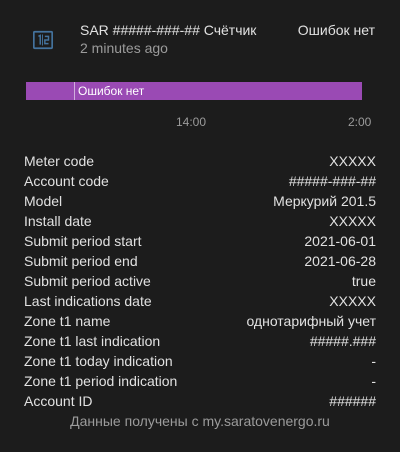  I want to click on attribute-row: Account ID ######, so click(200, 401).